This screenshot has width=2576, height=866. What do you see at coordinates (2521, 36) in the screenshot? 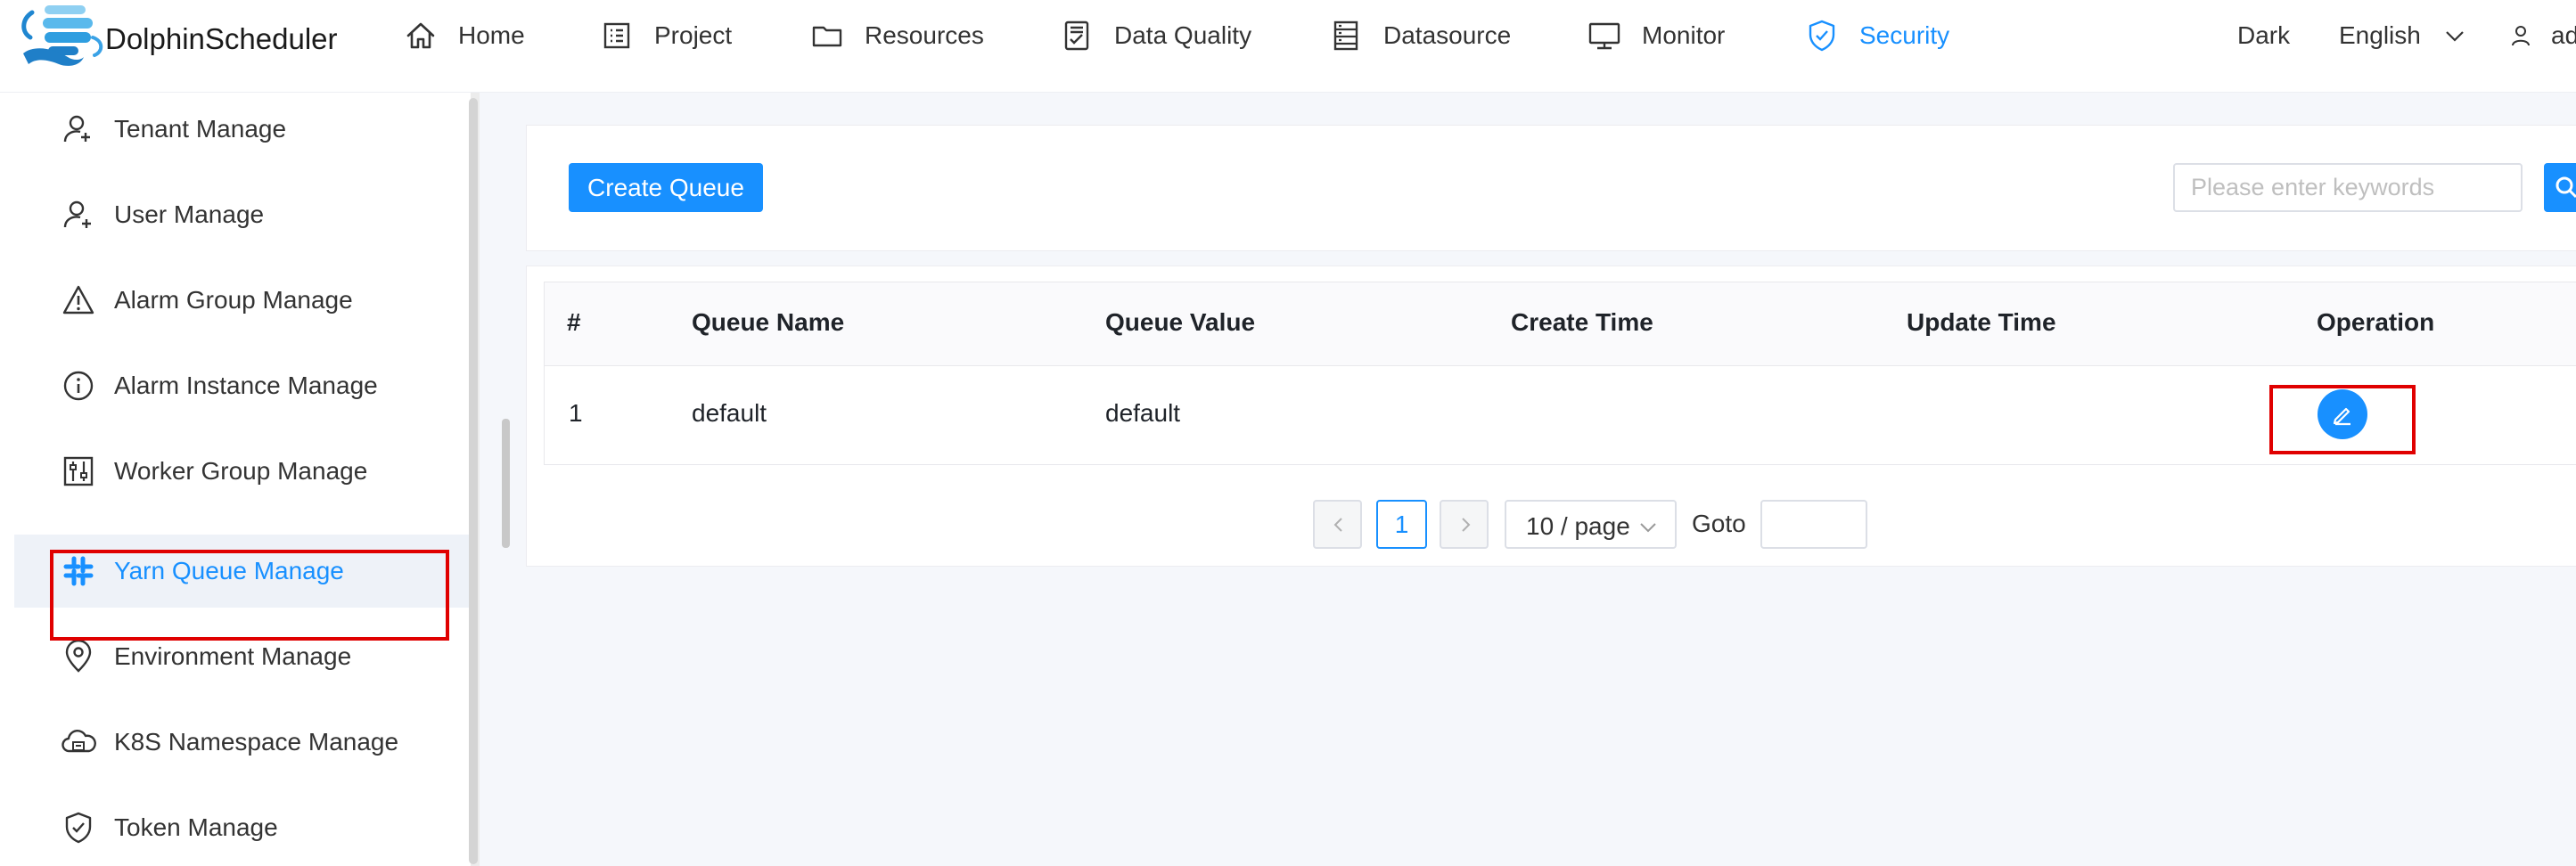
I see `user-icon` at bounding box center [2521, 36].